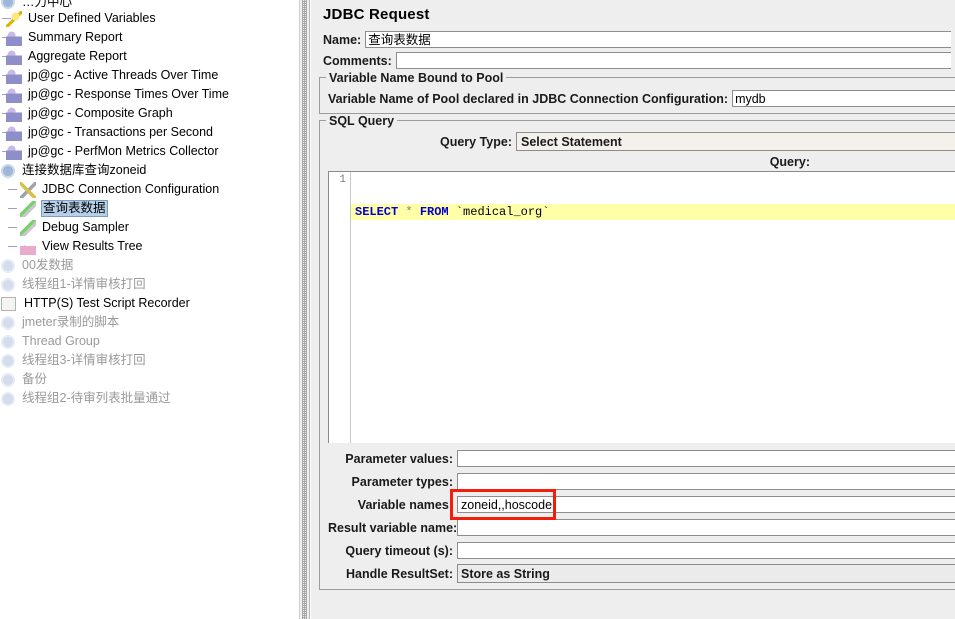 This screenshot has height=619, width=955. Describe the element at coordinates (393, 527) in the screenshot. I see `jdbc-field-label: Result variable name:` at that location.